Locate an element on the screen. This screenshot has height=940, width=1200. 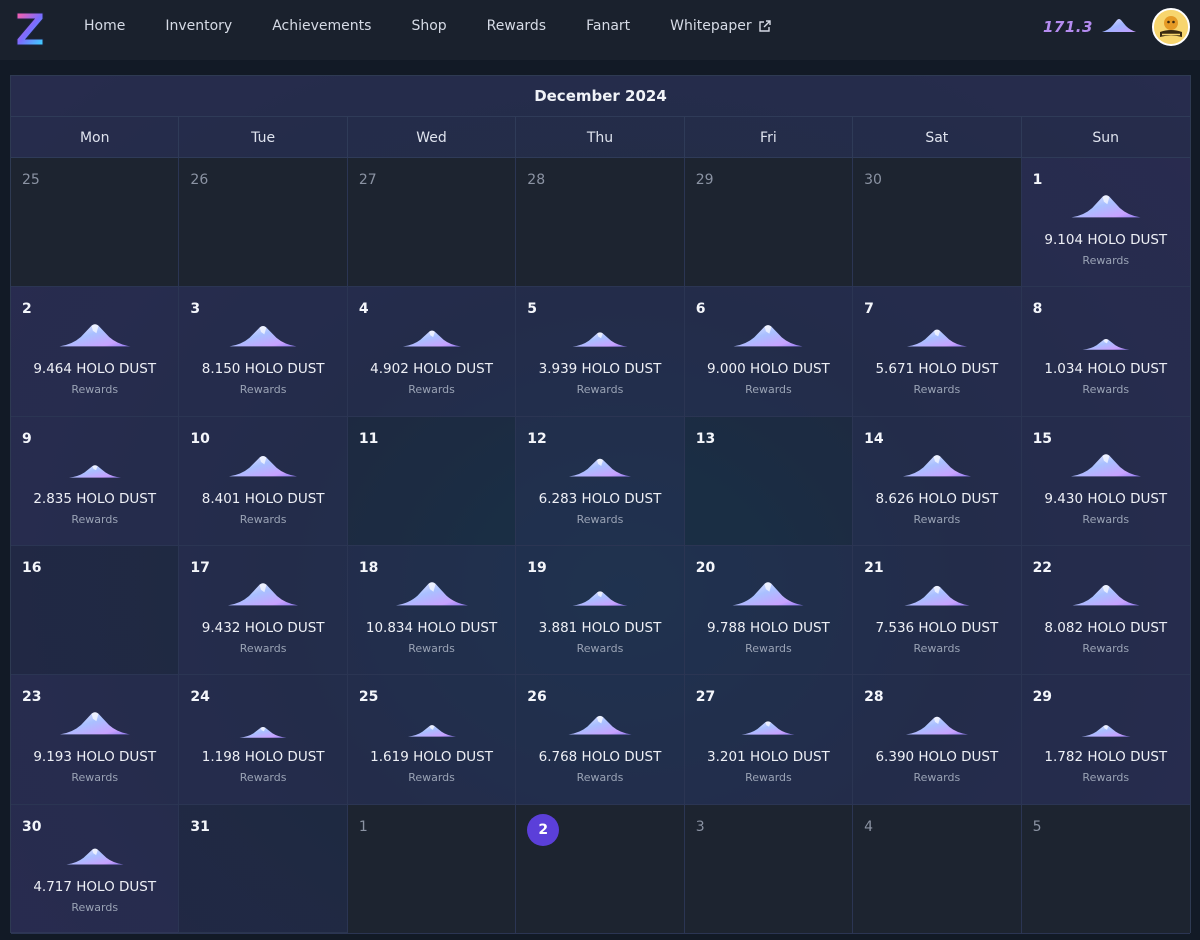
day-number: 30 is located at coordinates (873, 180).